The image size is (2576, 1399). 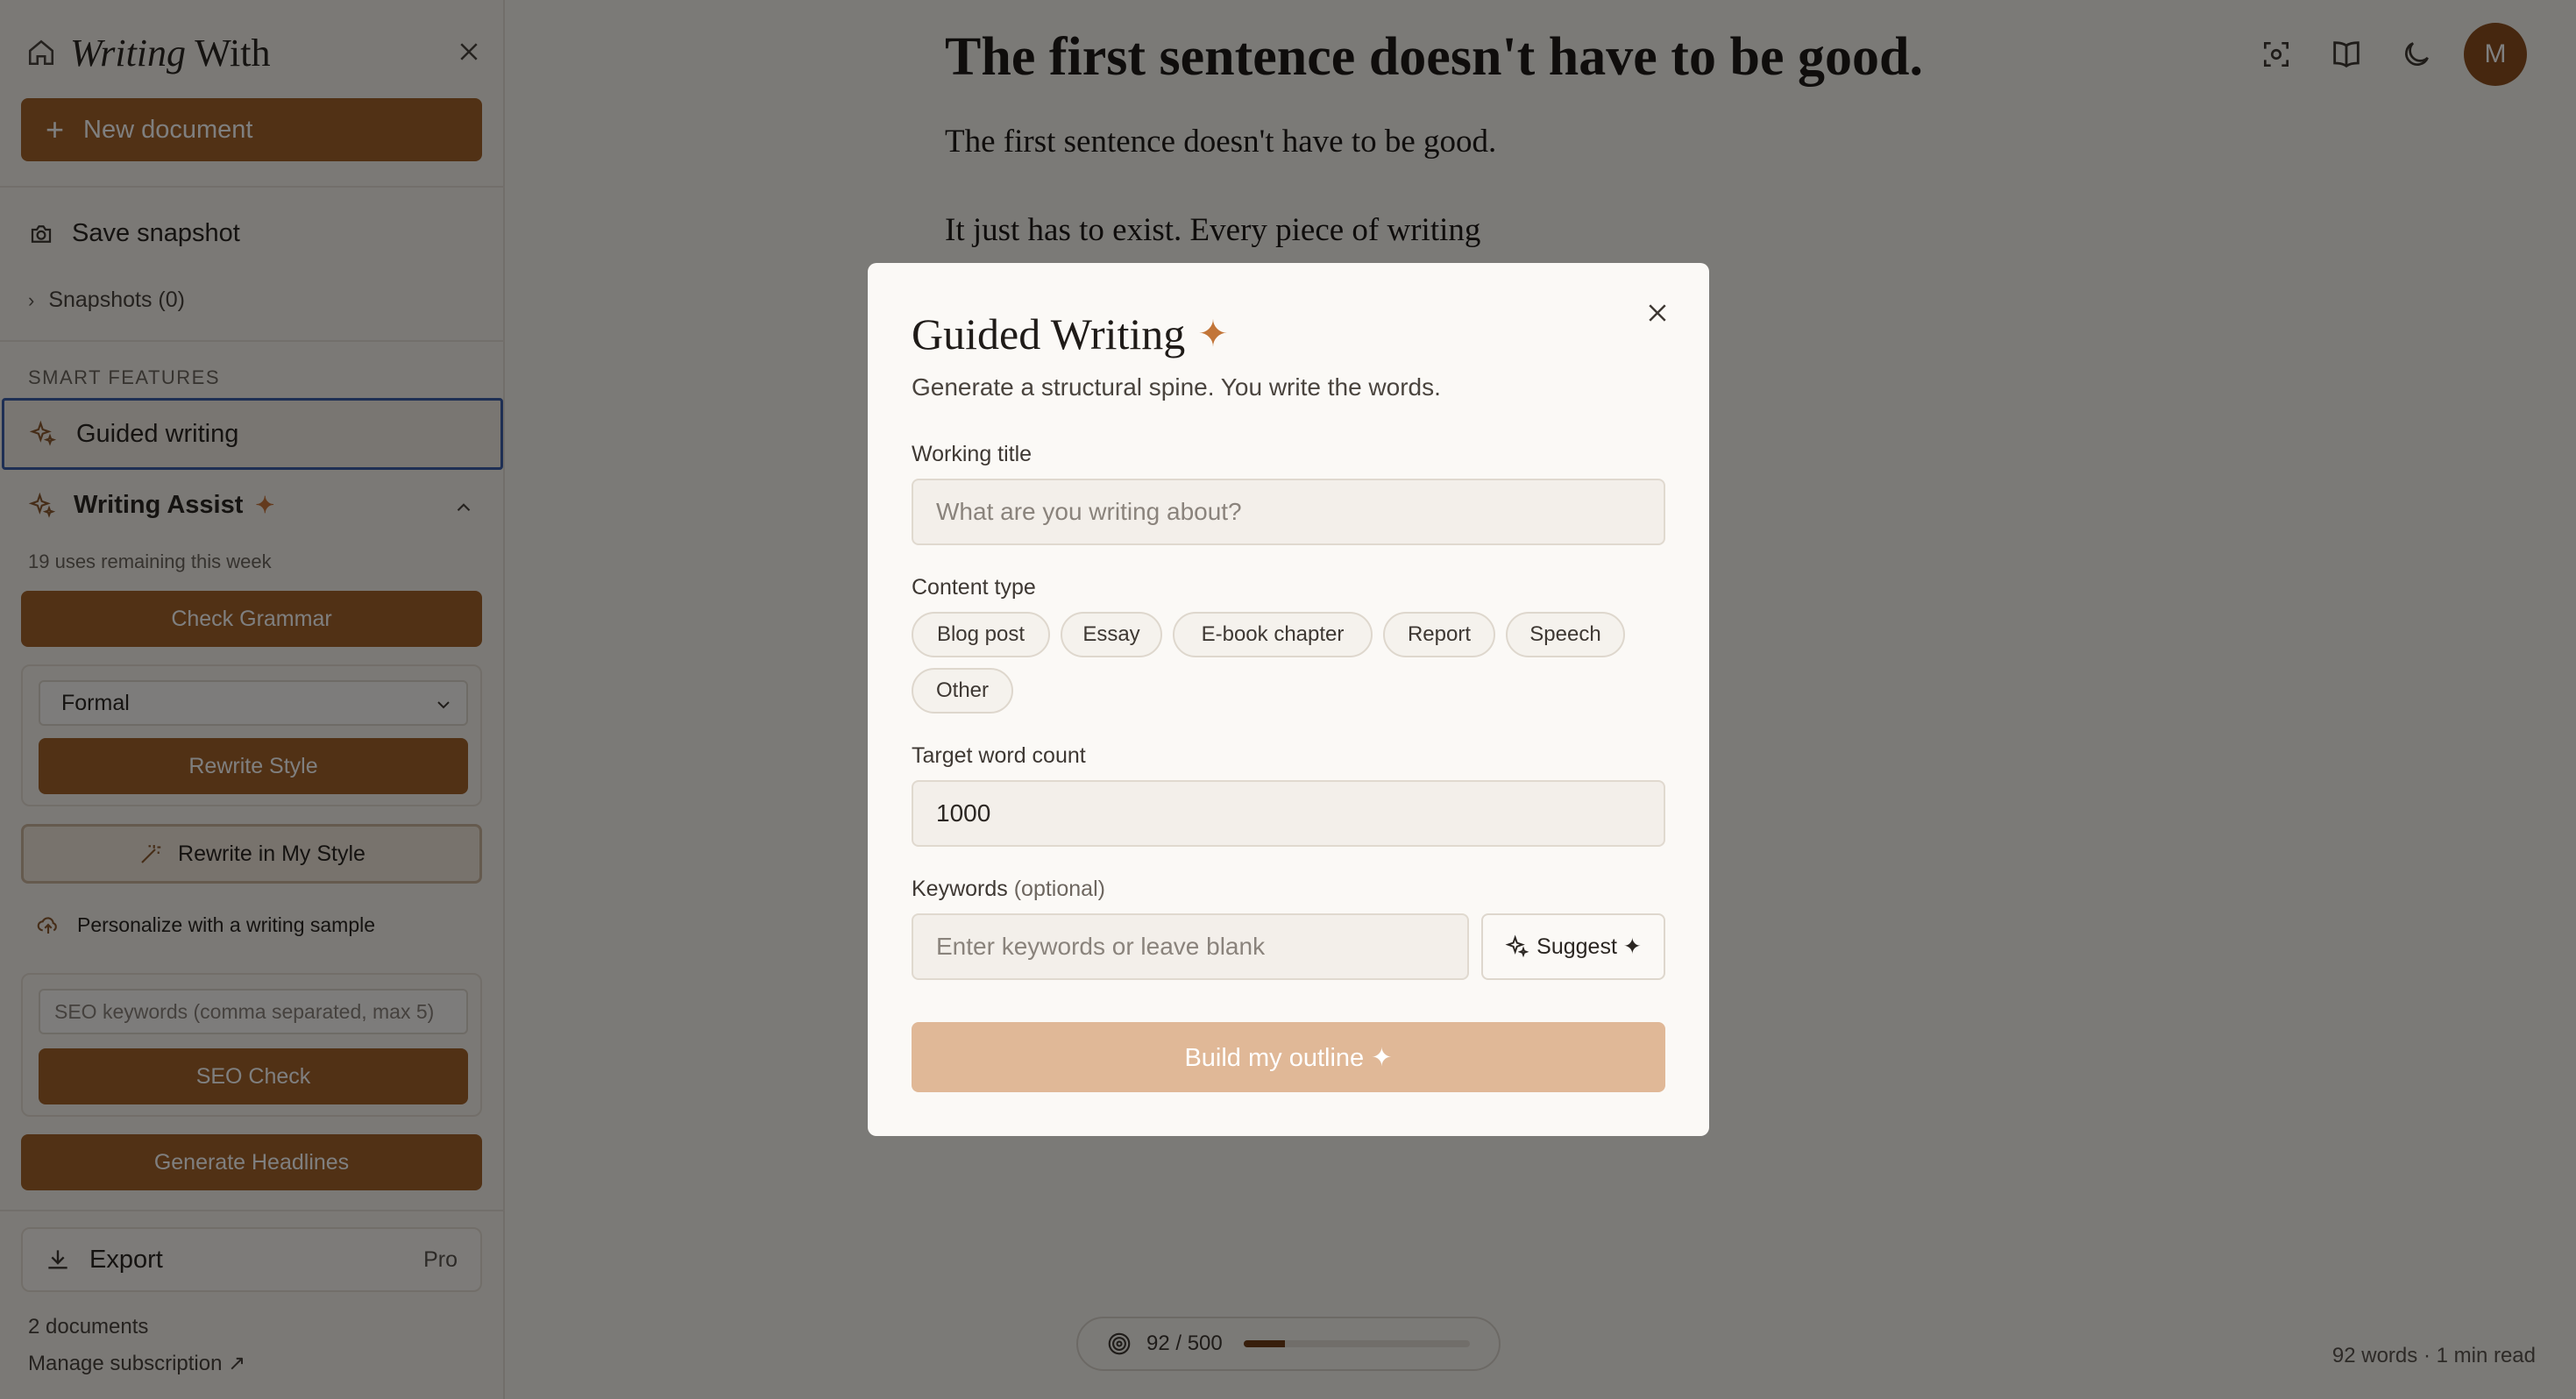 What do you see at coordinates (1111, 634) in the screenshot?
I see `content-type-chip: Essay` at bounding box center [1111, 634].